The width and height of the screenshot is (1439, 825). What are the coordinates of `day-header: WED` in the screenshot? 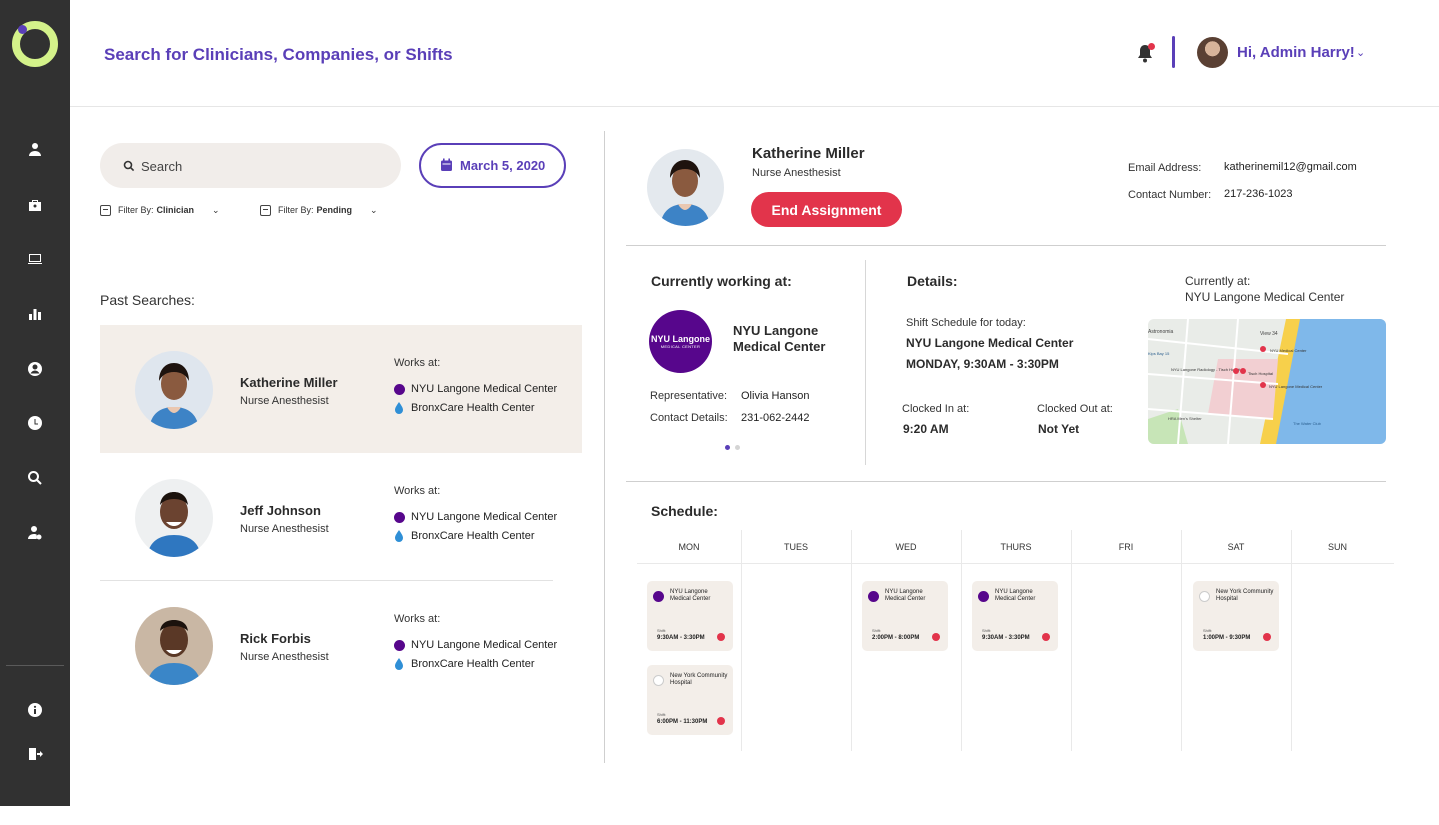 It's located at (906, 547).